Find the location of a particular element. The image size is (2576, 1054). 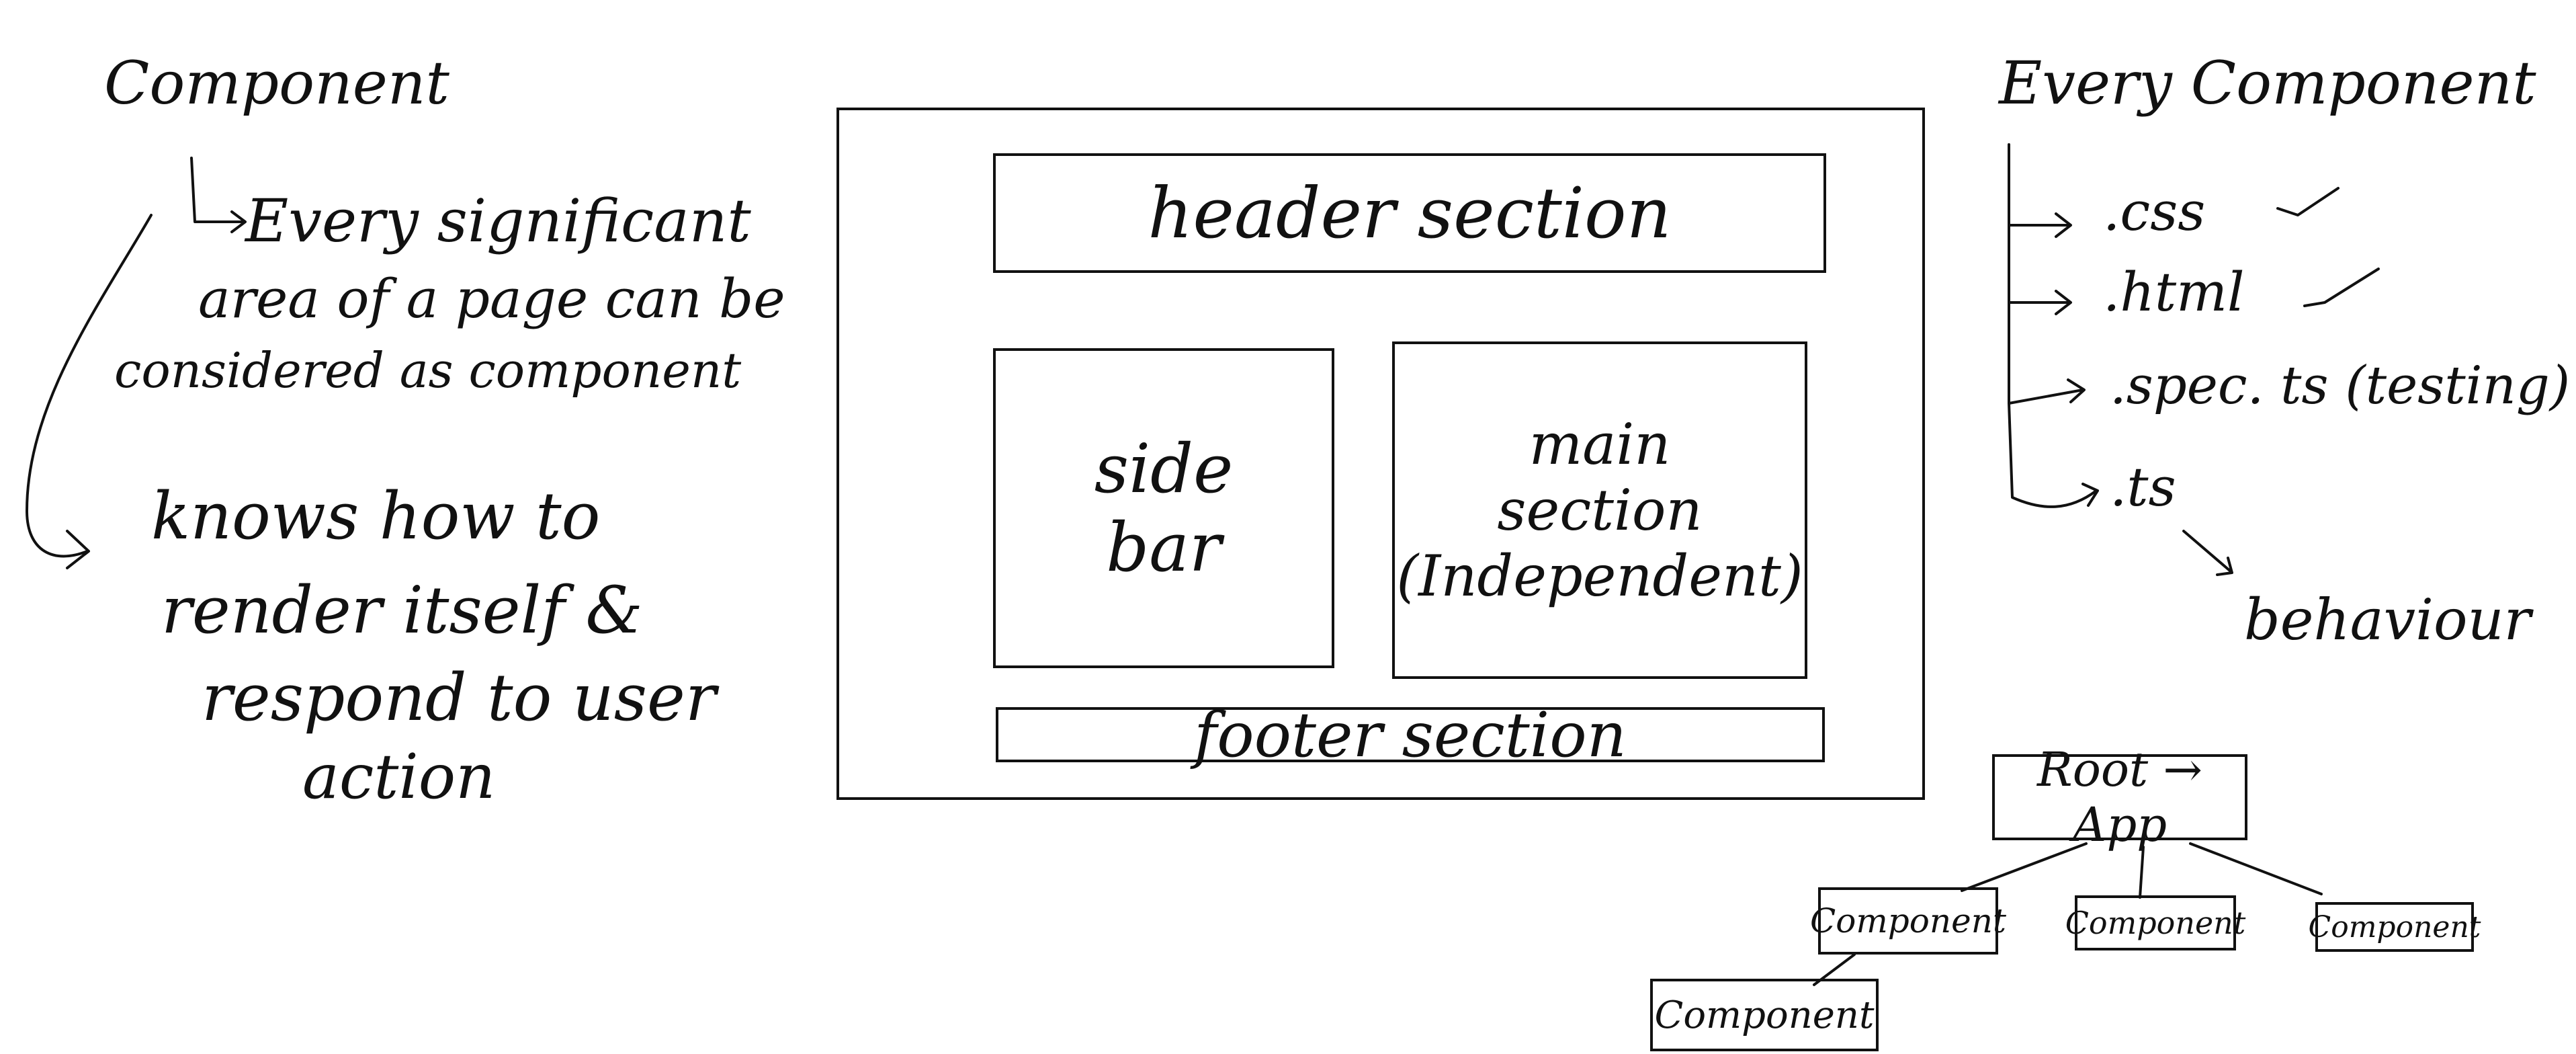

header-section-label: header section is located at coordinates (1410, 213).